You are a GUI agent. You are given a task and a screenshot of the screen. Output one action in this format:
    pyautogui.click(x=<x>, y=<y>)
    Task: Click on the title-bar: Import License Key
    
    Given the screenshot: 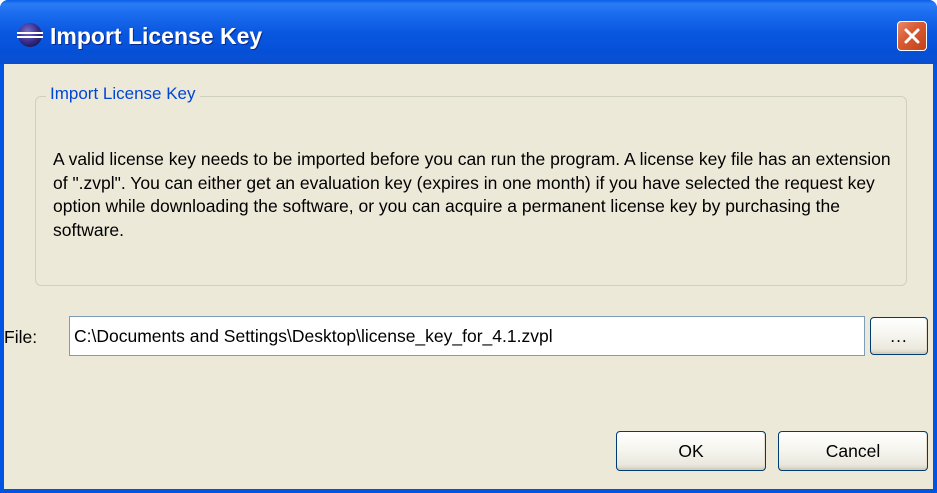 What is the action you would take?
    pyautogui.click(x=468, y=32)
    